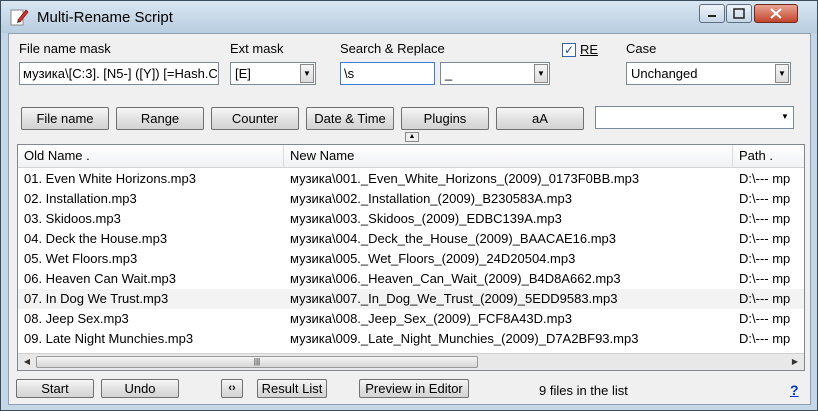  I want to click on undo-button: Undo, so click(140, 388).